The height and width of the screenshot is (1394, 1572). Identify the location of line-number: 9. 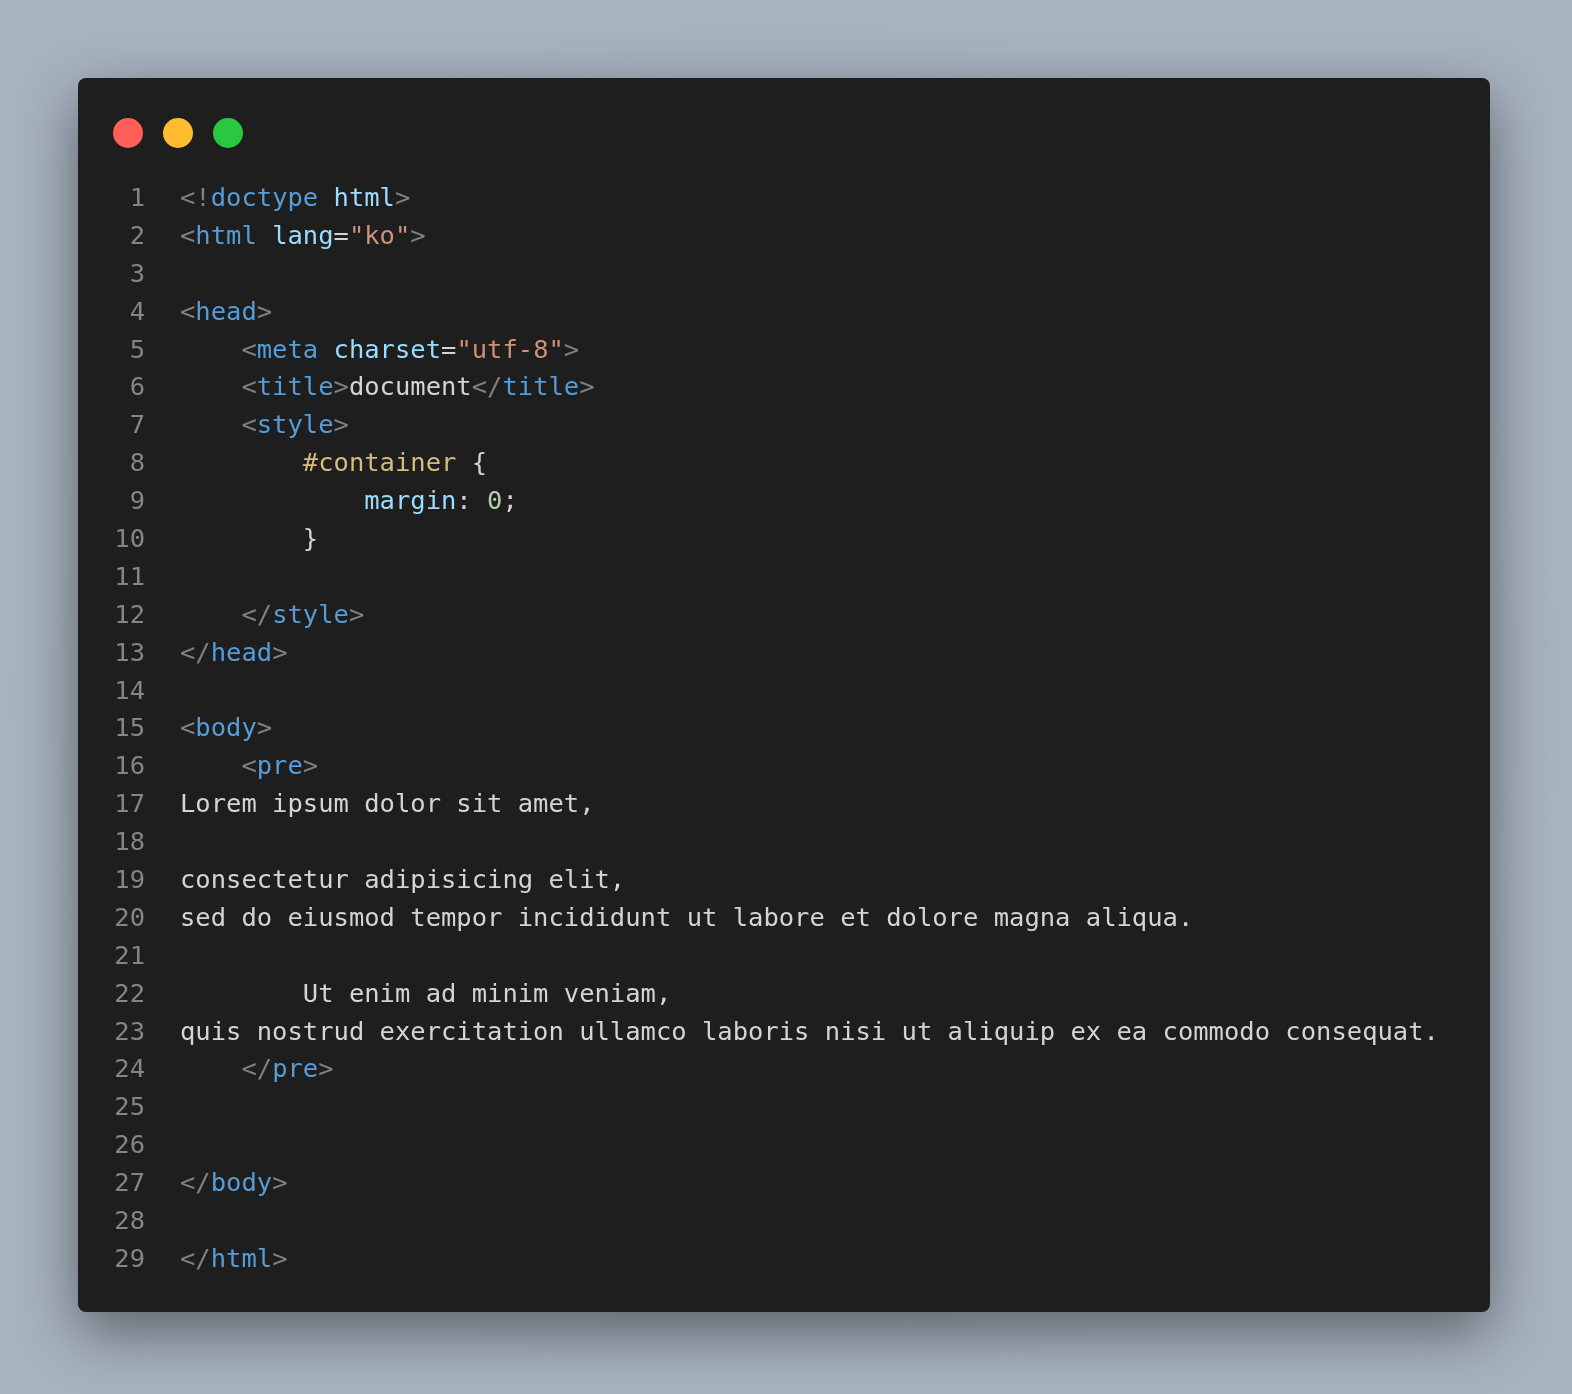
(136, 500).